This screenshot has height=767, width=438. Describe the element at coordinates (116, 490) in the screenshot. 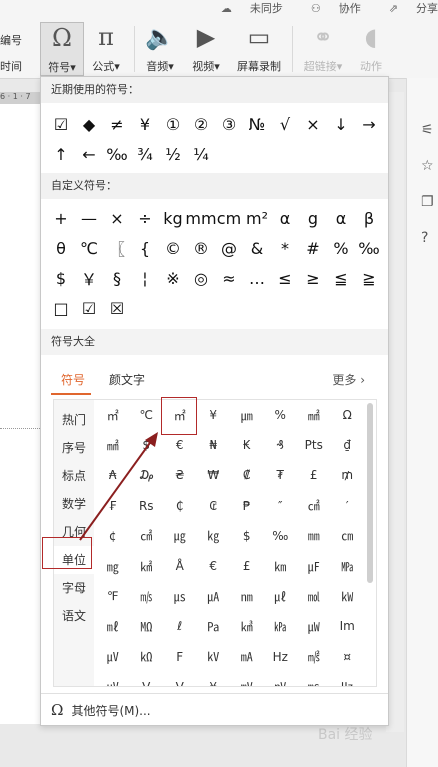

I see `arrow-line` at that location.